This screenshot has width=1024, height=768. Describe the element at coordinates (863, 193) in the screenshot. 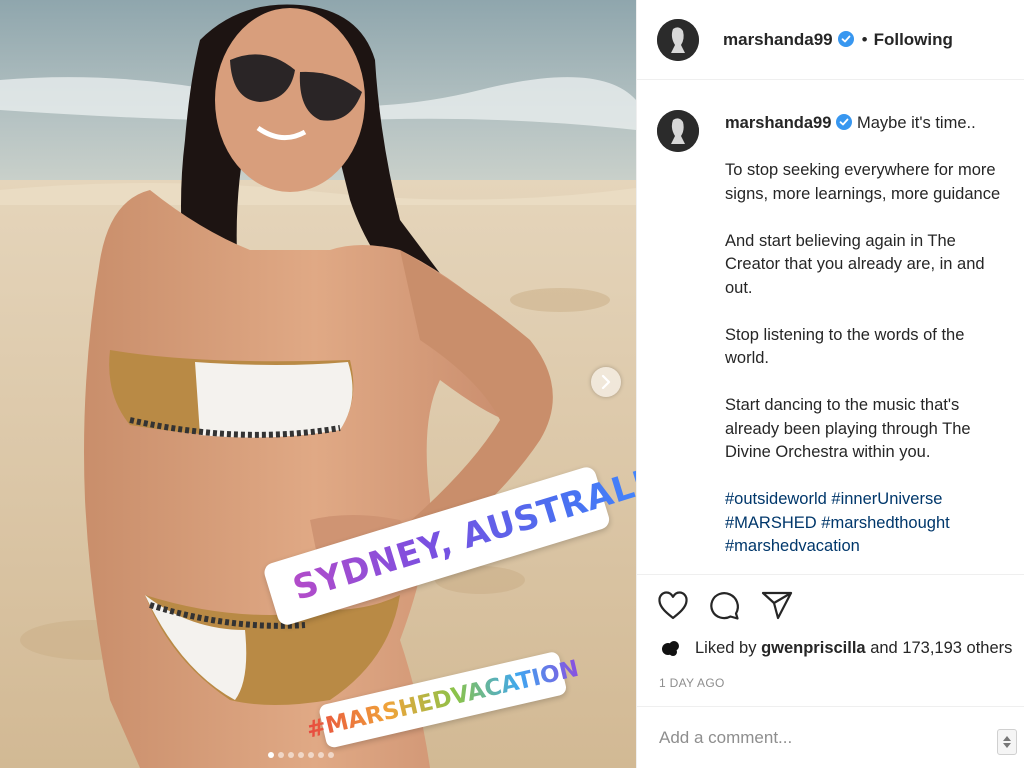

I see `caption-line: signs, more learnings, more guidance` at that location.